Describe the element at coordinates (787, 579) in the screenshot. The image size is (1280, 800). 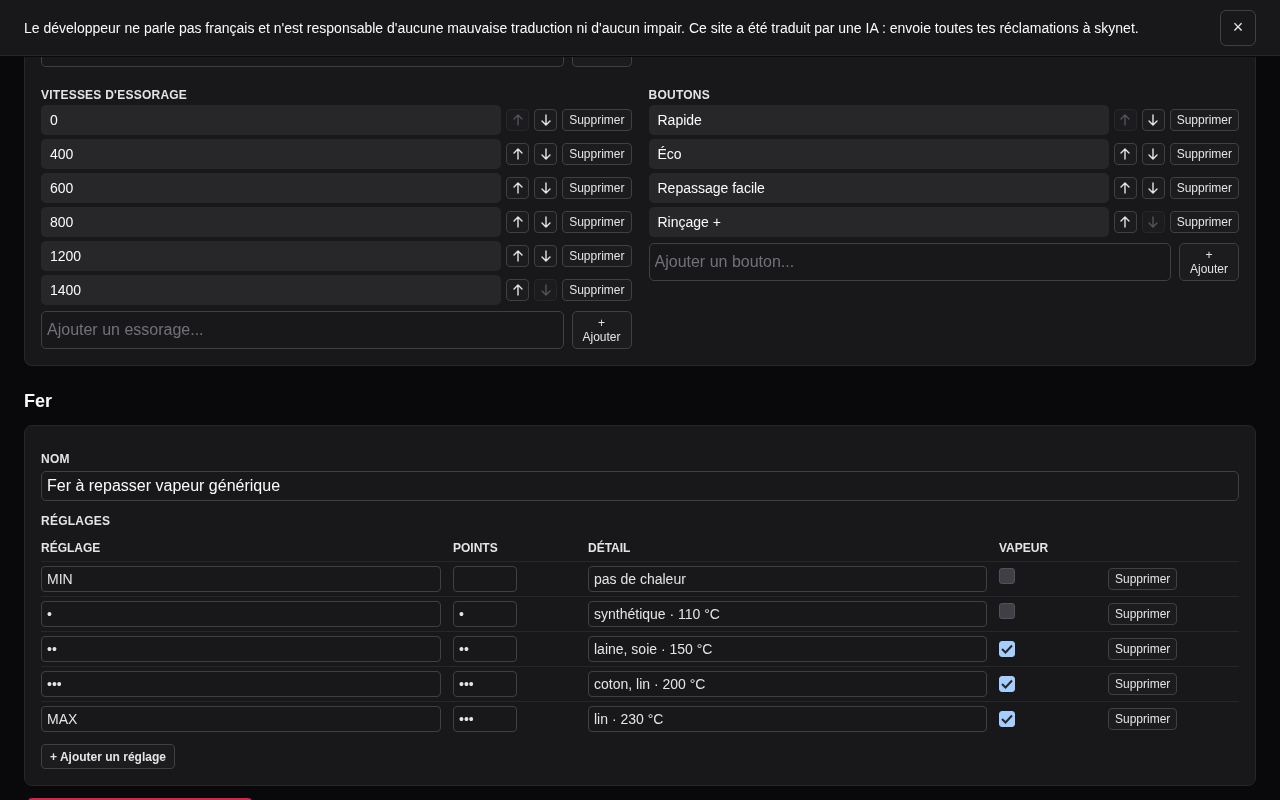
I see `detail-field: pas de chaleur` at that location.